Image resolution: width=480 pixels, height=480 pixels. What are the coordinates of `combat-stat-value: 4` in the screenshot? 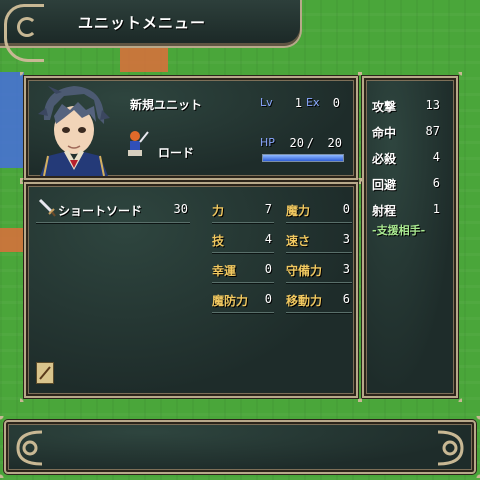 It's located at (436, 157).